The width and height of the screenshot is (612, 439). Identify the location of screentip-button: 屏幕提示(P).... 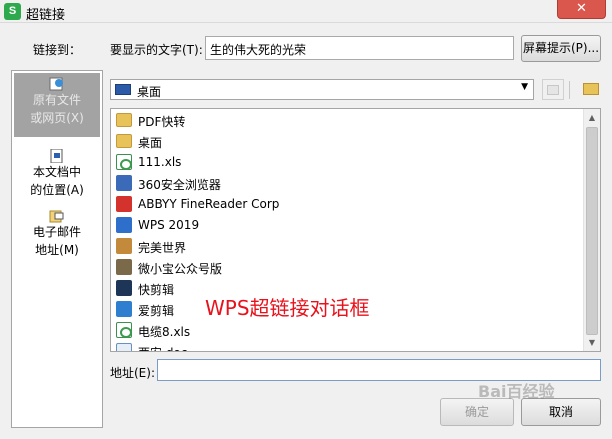
(561, 48).